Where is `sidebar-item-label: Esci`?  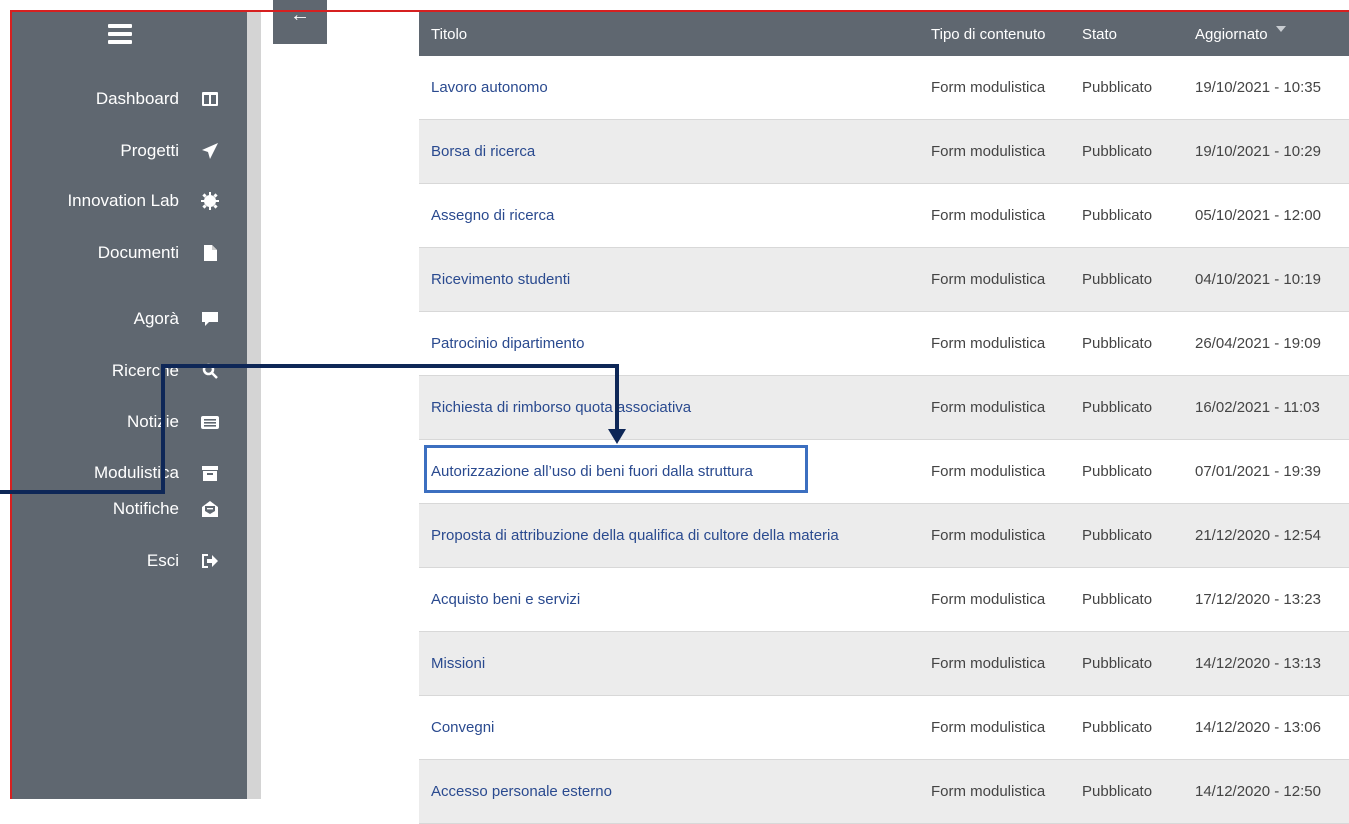 sidebar-item-label: Esci is located at coordinates (162, 560).